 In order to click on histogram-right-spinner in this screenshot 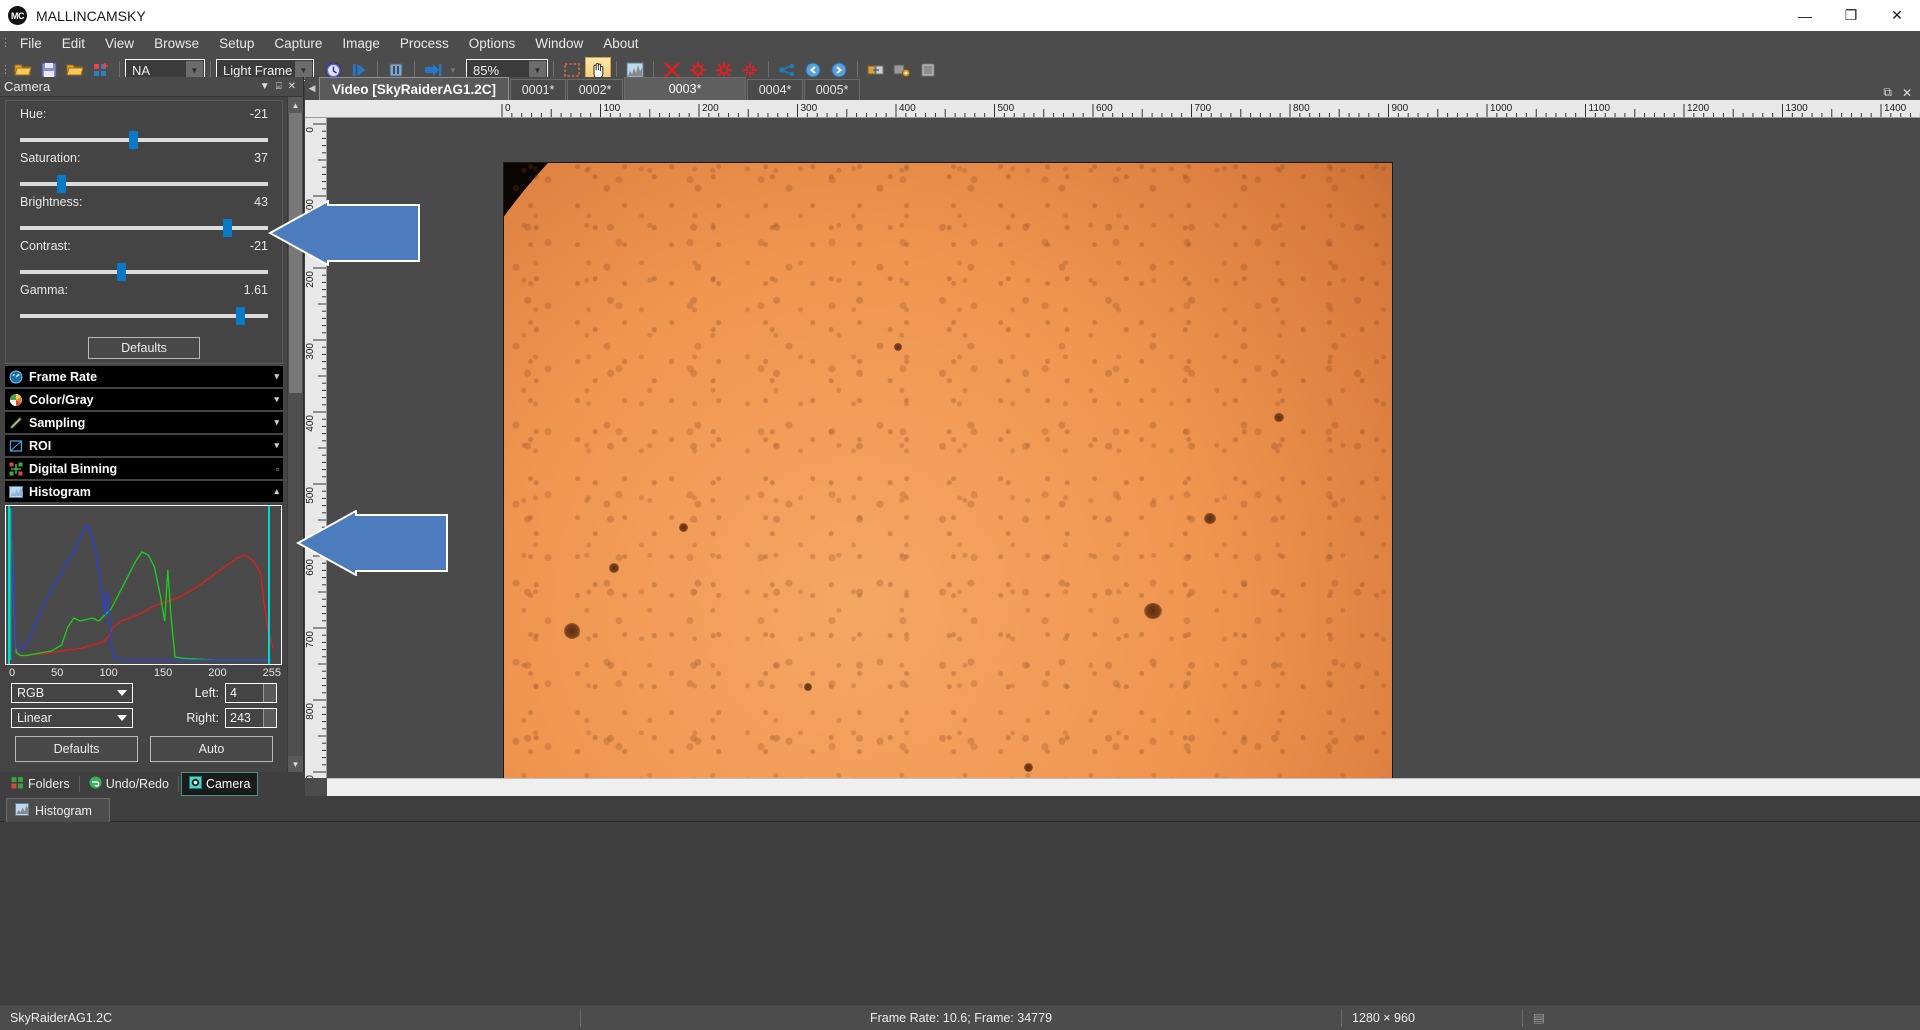, I will do `click(251, 718)`.